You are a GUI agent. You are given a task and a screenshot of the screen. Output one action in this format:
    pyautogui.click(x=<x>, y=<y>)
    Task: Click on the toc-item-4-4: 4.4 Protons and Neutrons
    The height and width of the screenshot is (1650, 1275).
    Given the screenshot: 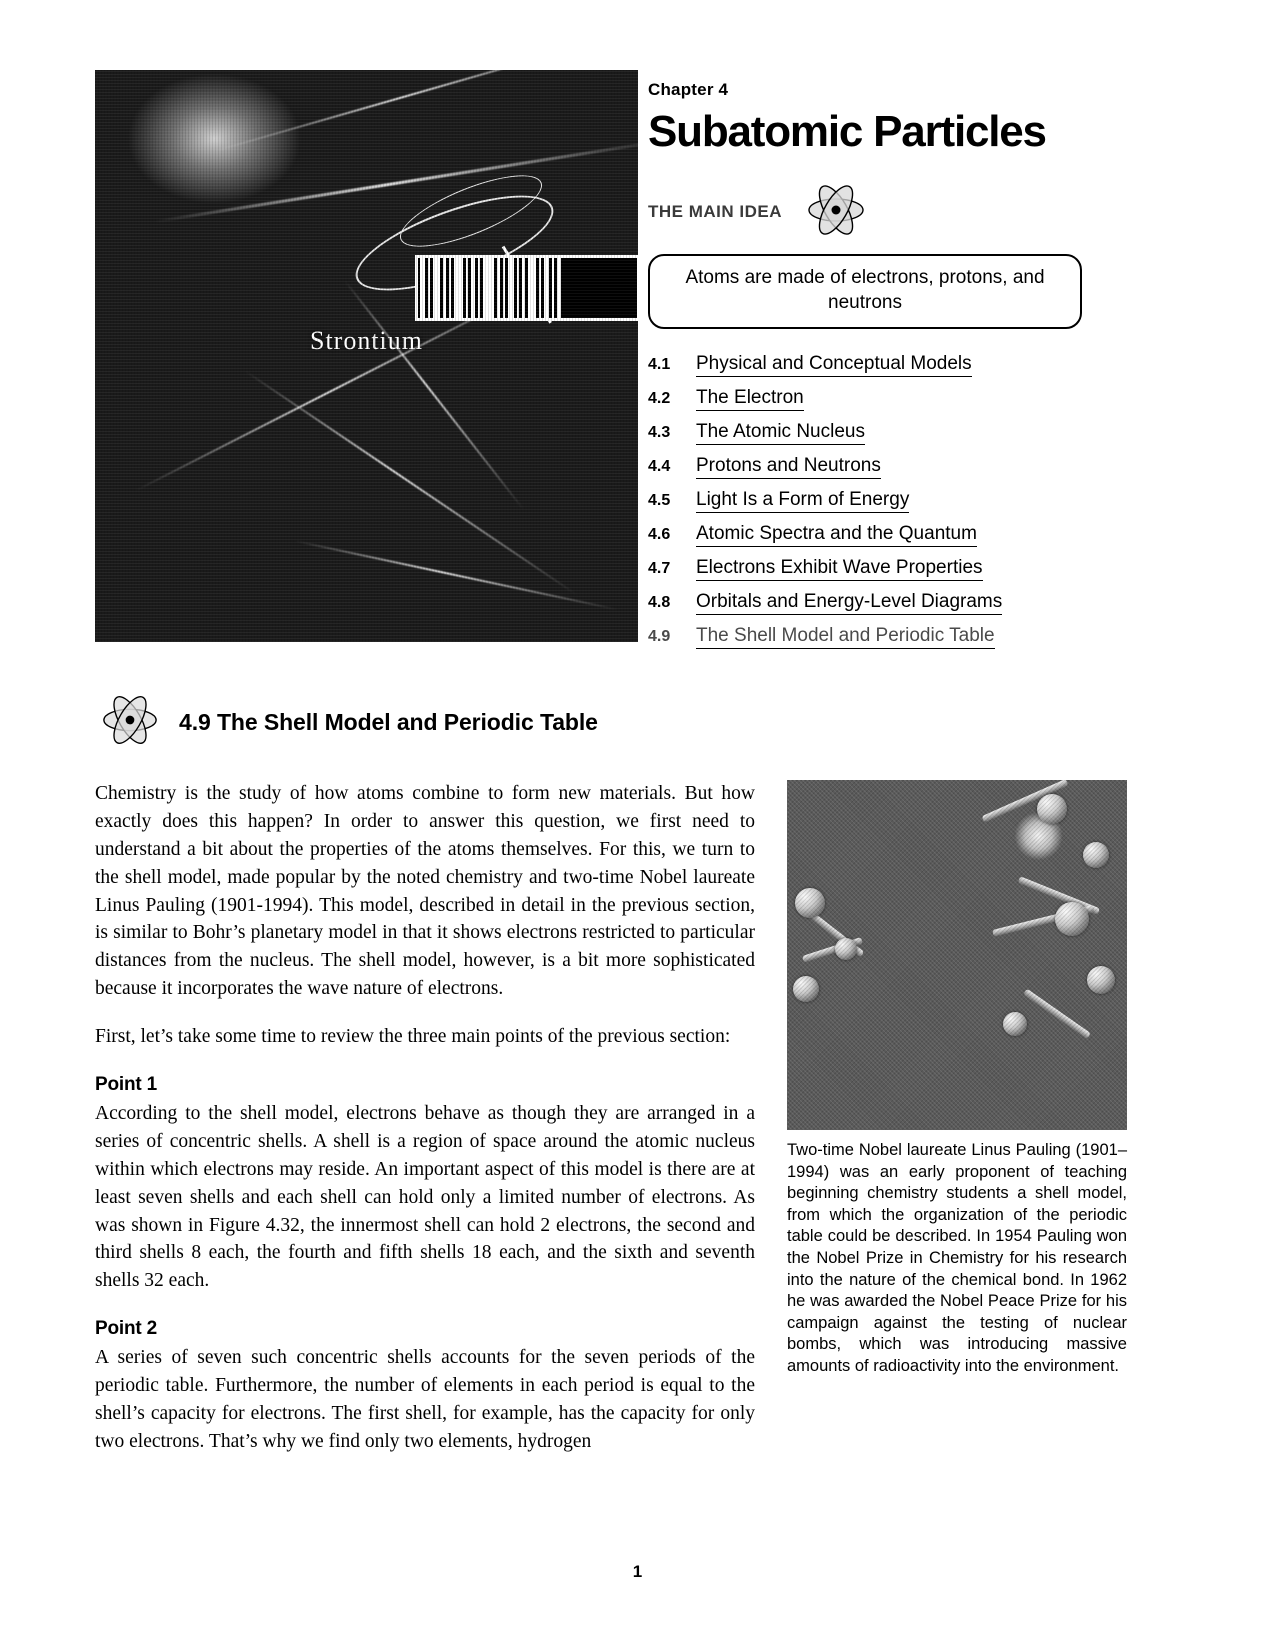 What is the action you would take?
    pyautogui.click(x=873, y=467)
    